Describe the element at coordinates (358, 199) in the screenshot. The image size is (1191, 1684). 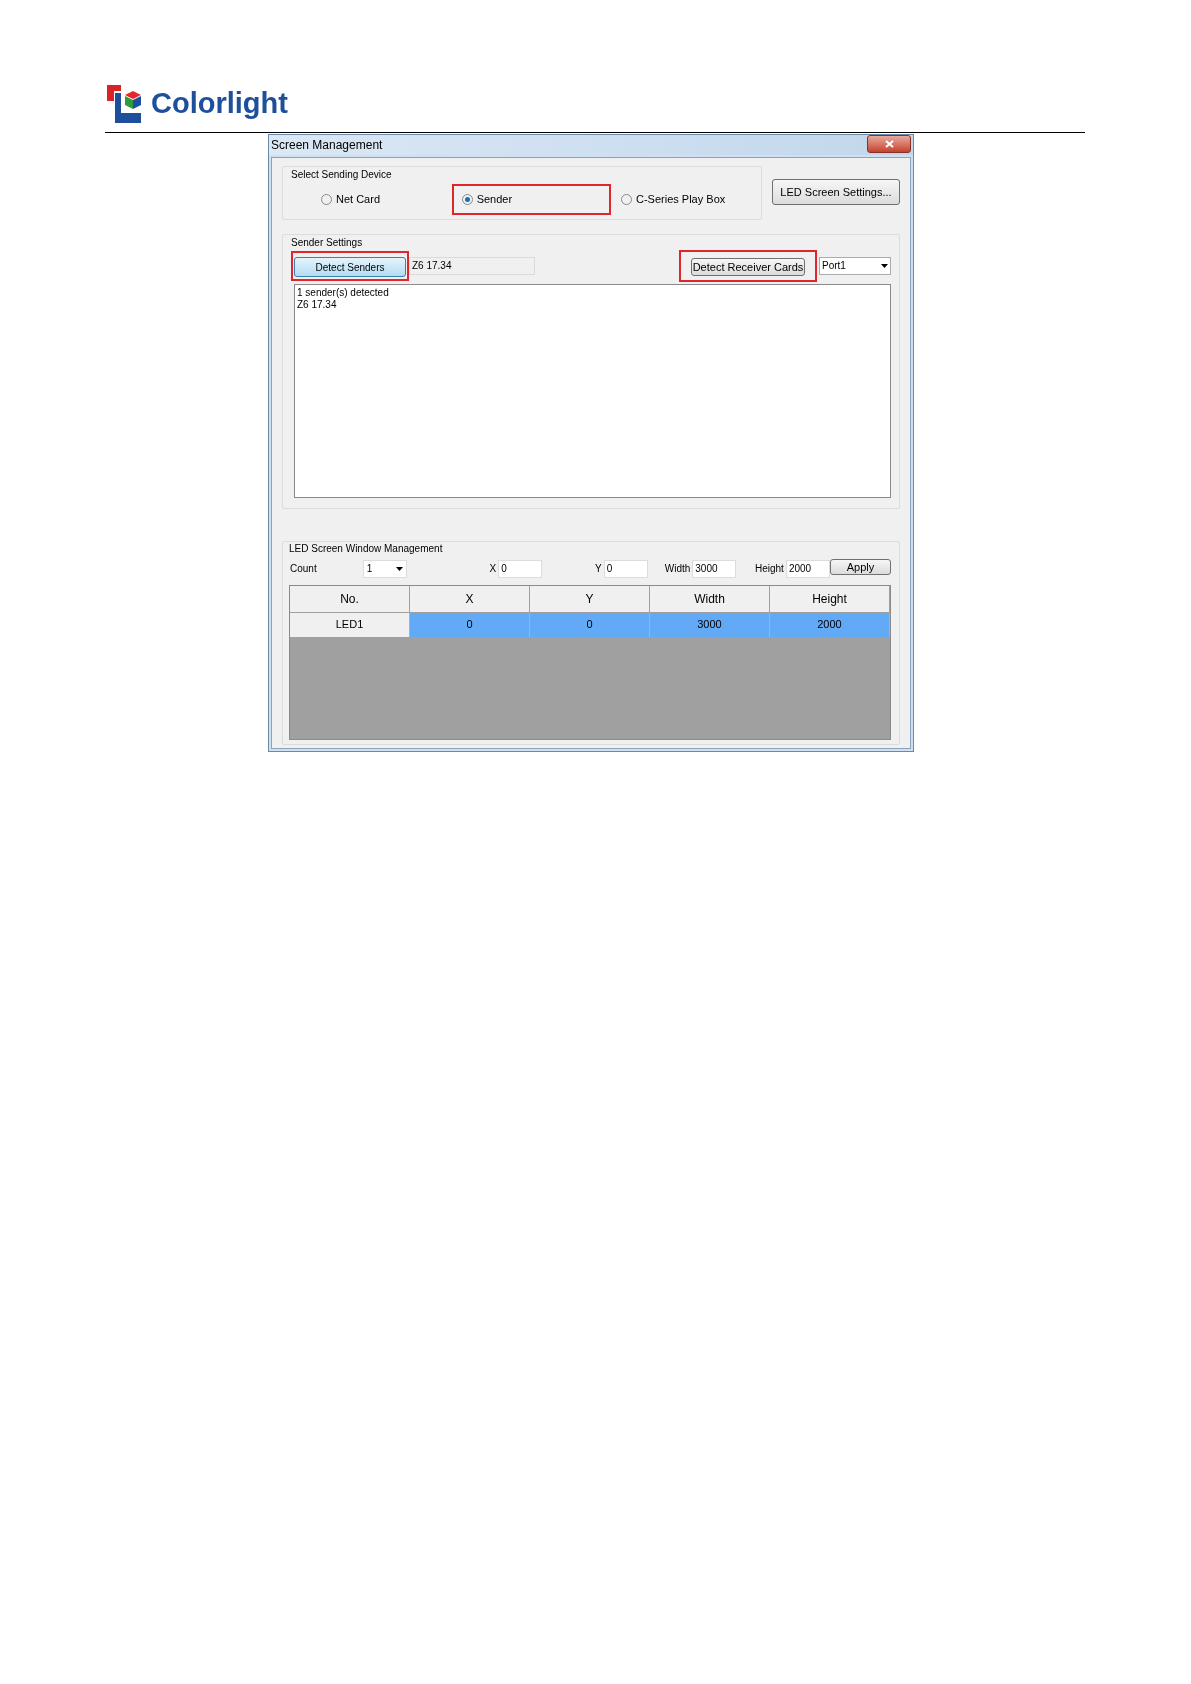
I see `radio-label: Net Card` at that location.